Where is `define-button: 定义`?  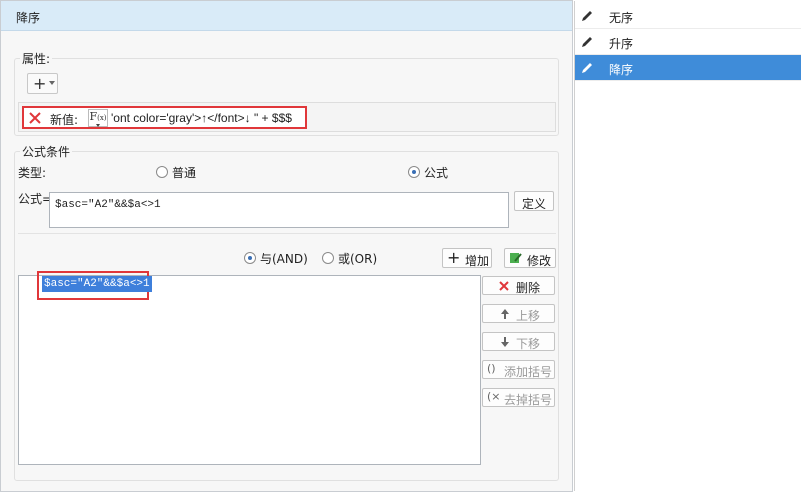 define-button: 定义 is located at coordinates (534, 201).